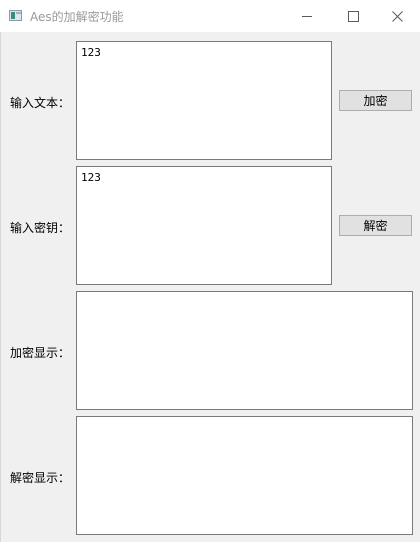 The width and height of the screenshot is (420, 542). What do you see at coordinates (40, 103) in the screenshot?
I see `input-text-label: 输入文本：` at bounding box center [40, 103].